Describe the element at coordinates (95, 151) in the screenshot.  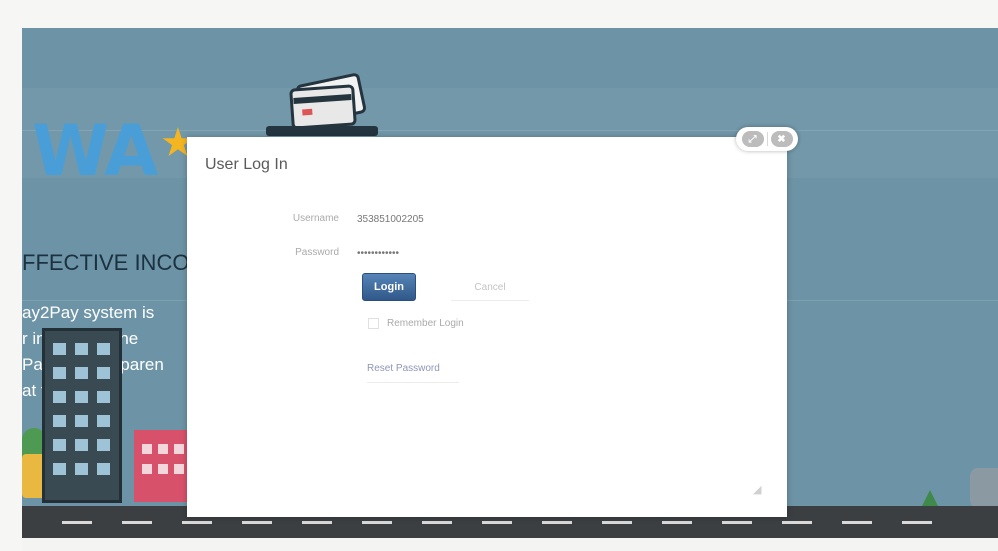
I see `brand-logo: WA` at that location.